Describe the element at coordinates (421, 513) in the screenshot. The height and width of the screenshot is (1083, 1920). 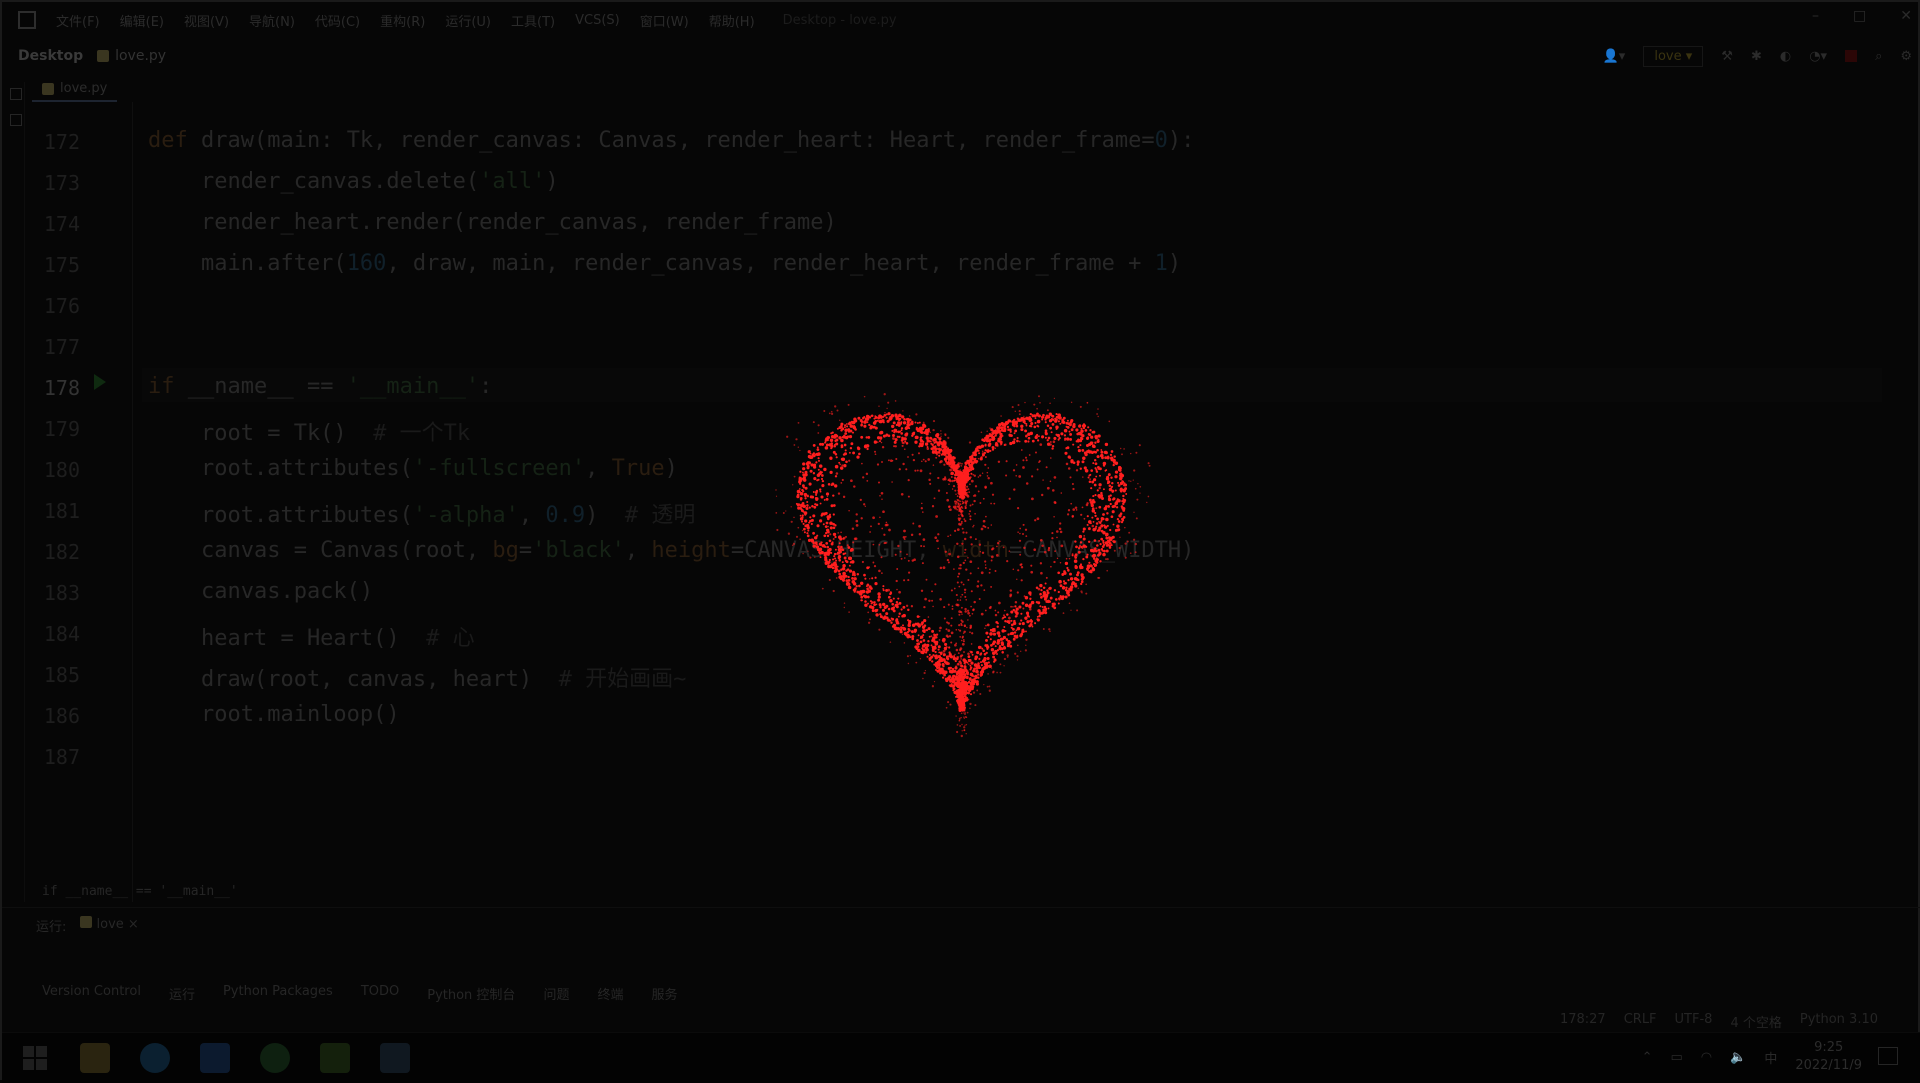
I see `code-line-181: root.attributes('-alpha', 0.9) # 透明` at that location.